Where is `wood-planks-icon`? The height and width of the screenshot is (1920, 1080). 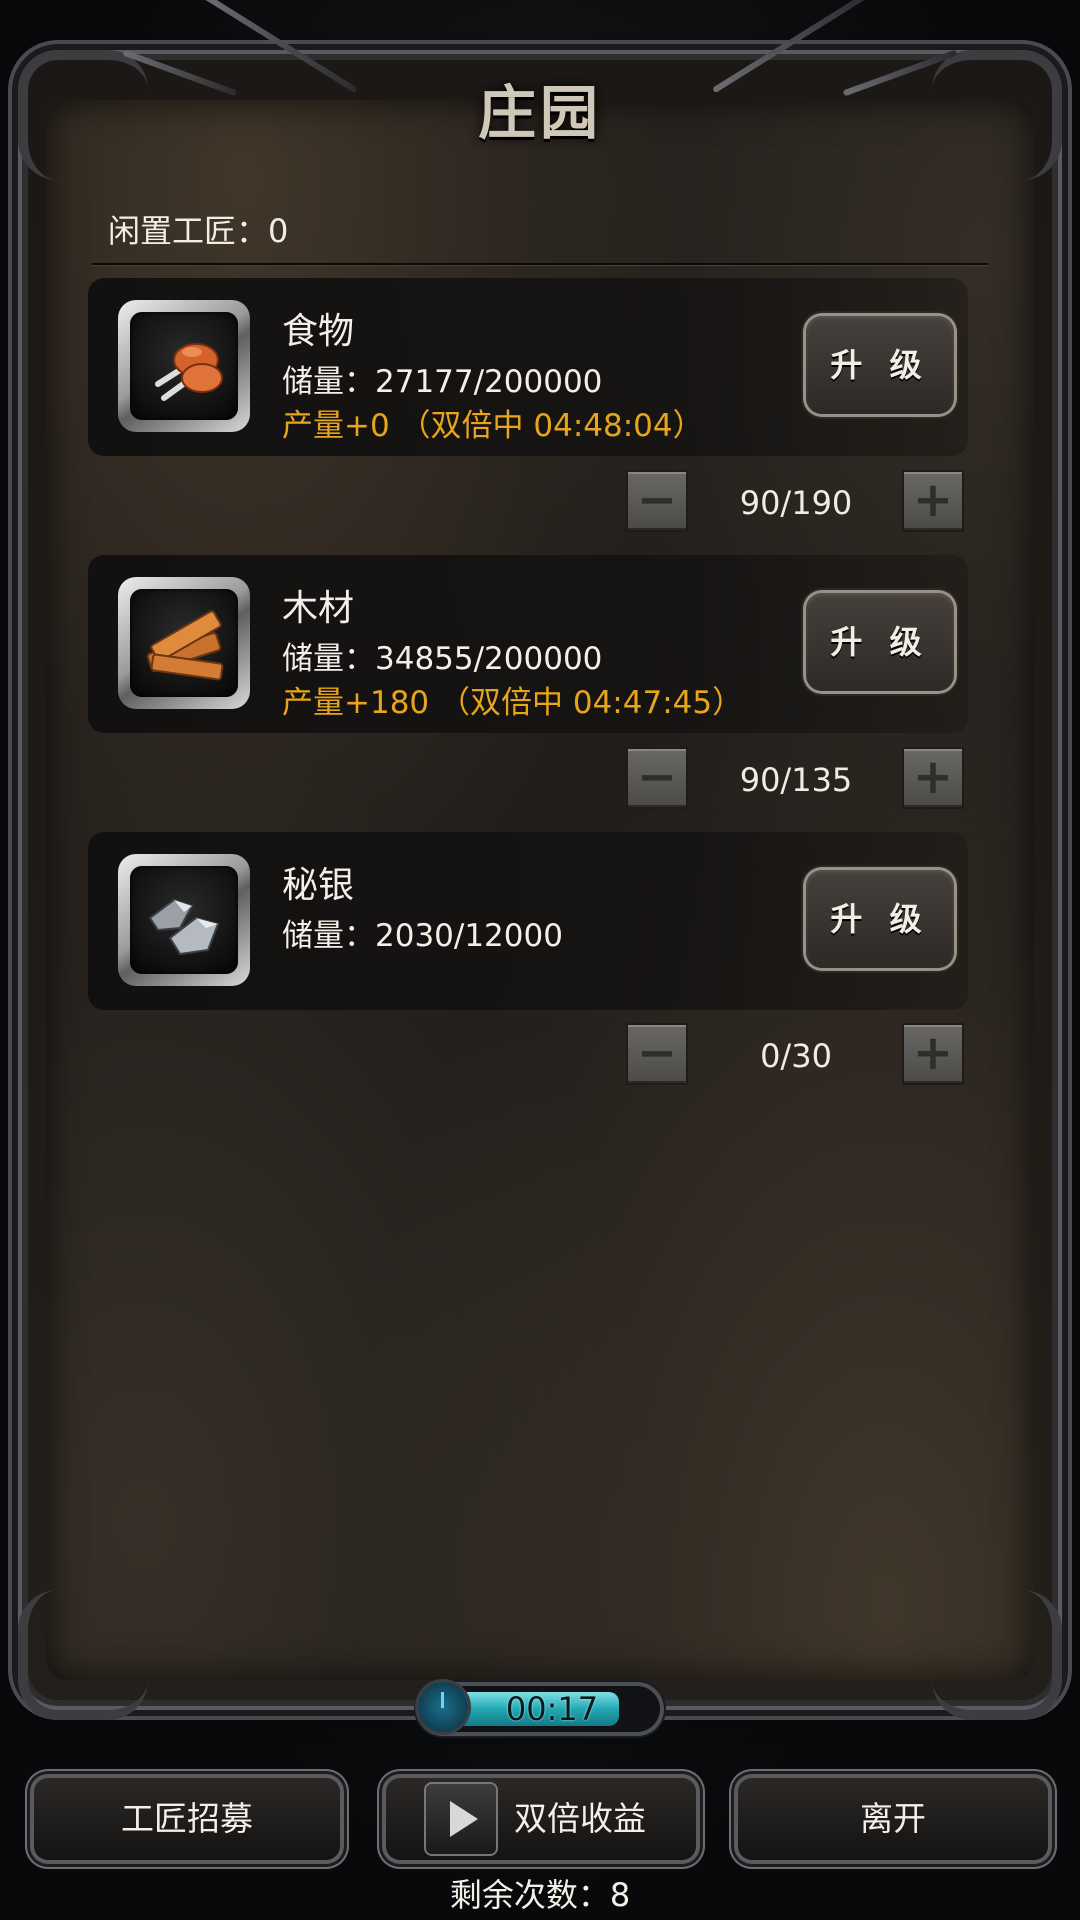 wood-planks-icon is located at coordinates (184, 643).